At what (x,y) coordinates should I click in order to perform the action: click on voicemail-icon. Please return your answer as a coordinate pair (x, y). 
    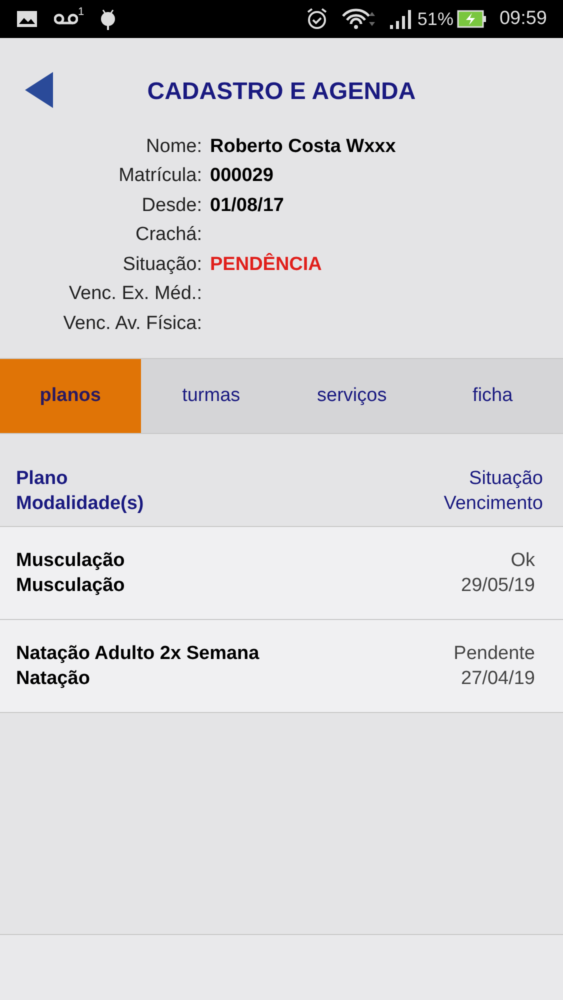
    Looking at the image, I should click on (66, 19).